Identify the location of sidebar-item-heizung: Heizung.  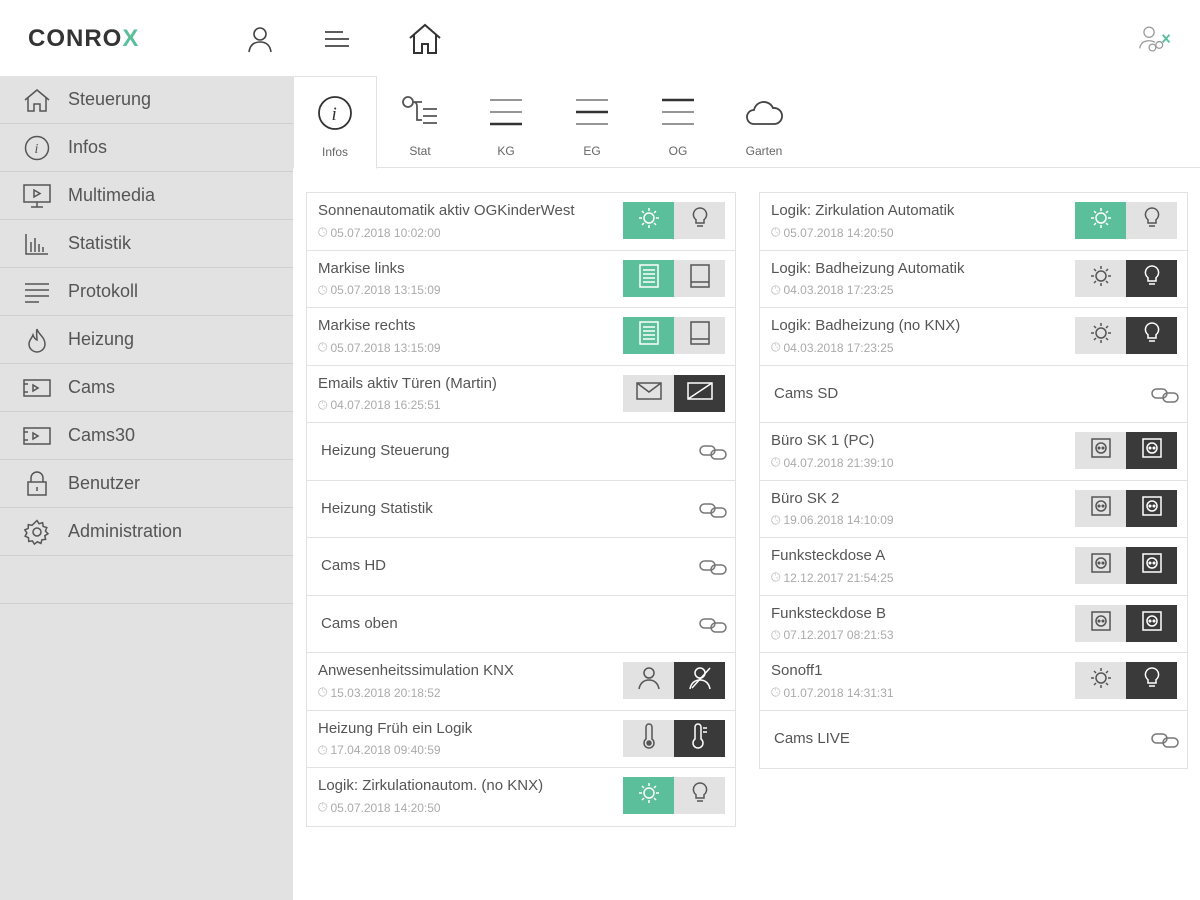
(146, 340).